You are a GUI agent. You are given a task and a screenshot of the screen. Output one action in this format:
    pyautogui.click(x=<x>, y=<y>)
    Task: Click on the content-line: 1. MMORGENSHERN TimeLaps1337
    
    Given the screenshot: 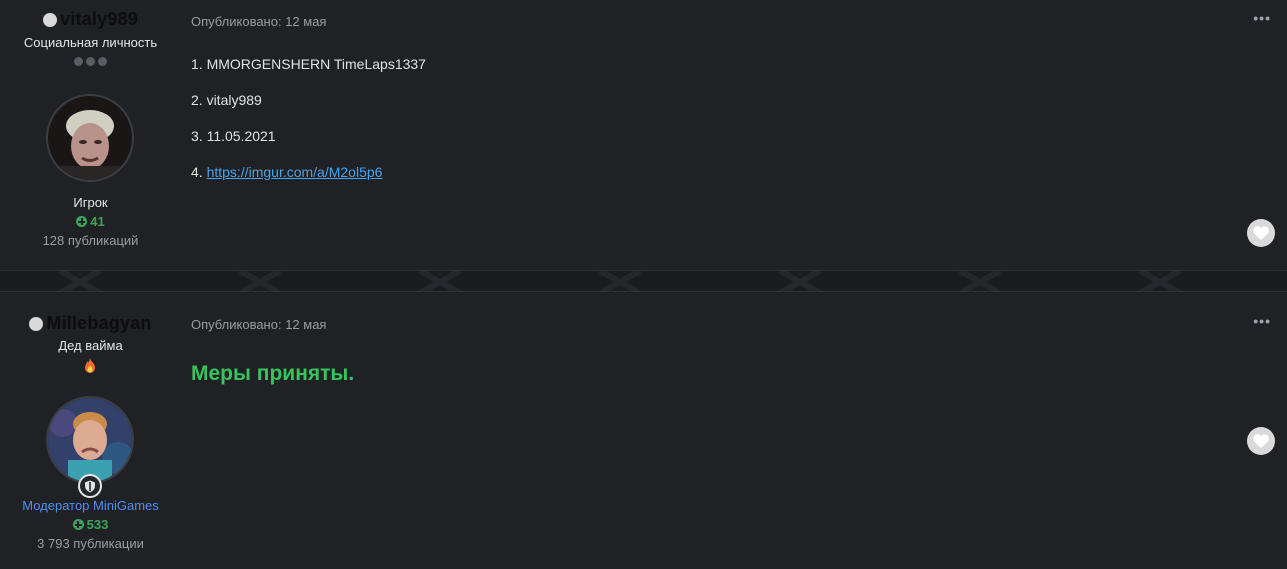 What is the action you would take?
    pyautogui.click(x=308, y=64)
    